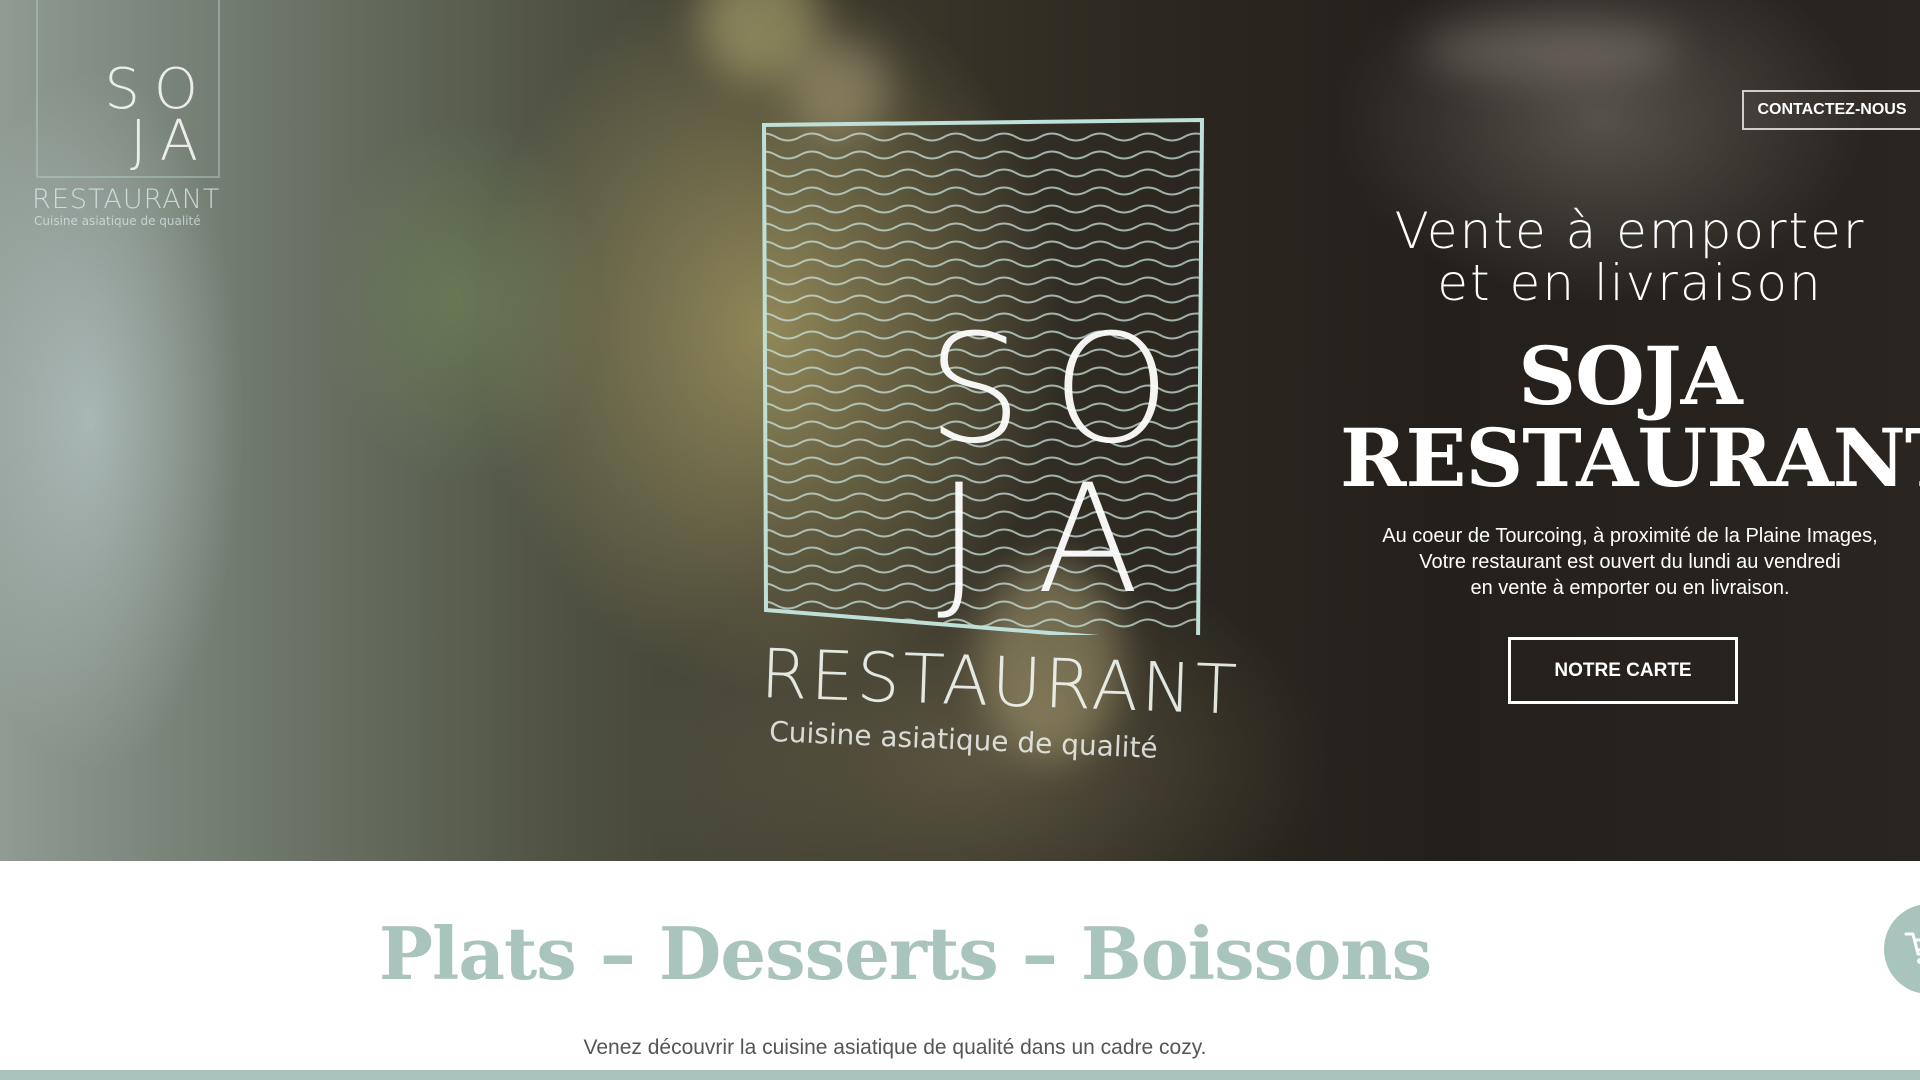  What do you see at coordinates (1623, 670) in the screenshot?
I see `notre-carte-button: NOTRE CARTE` at bounding box center [1623, 670].